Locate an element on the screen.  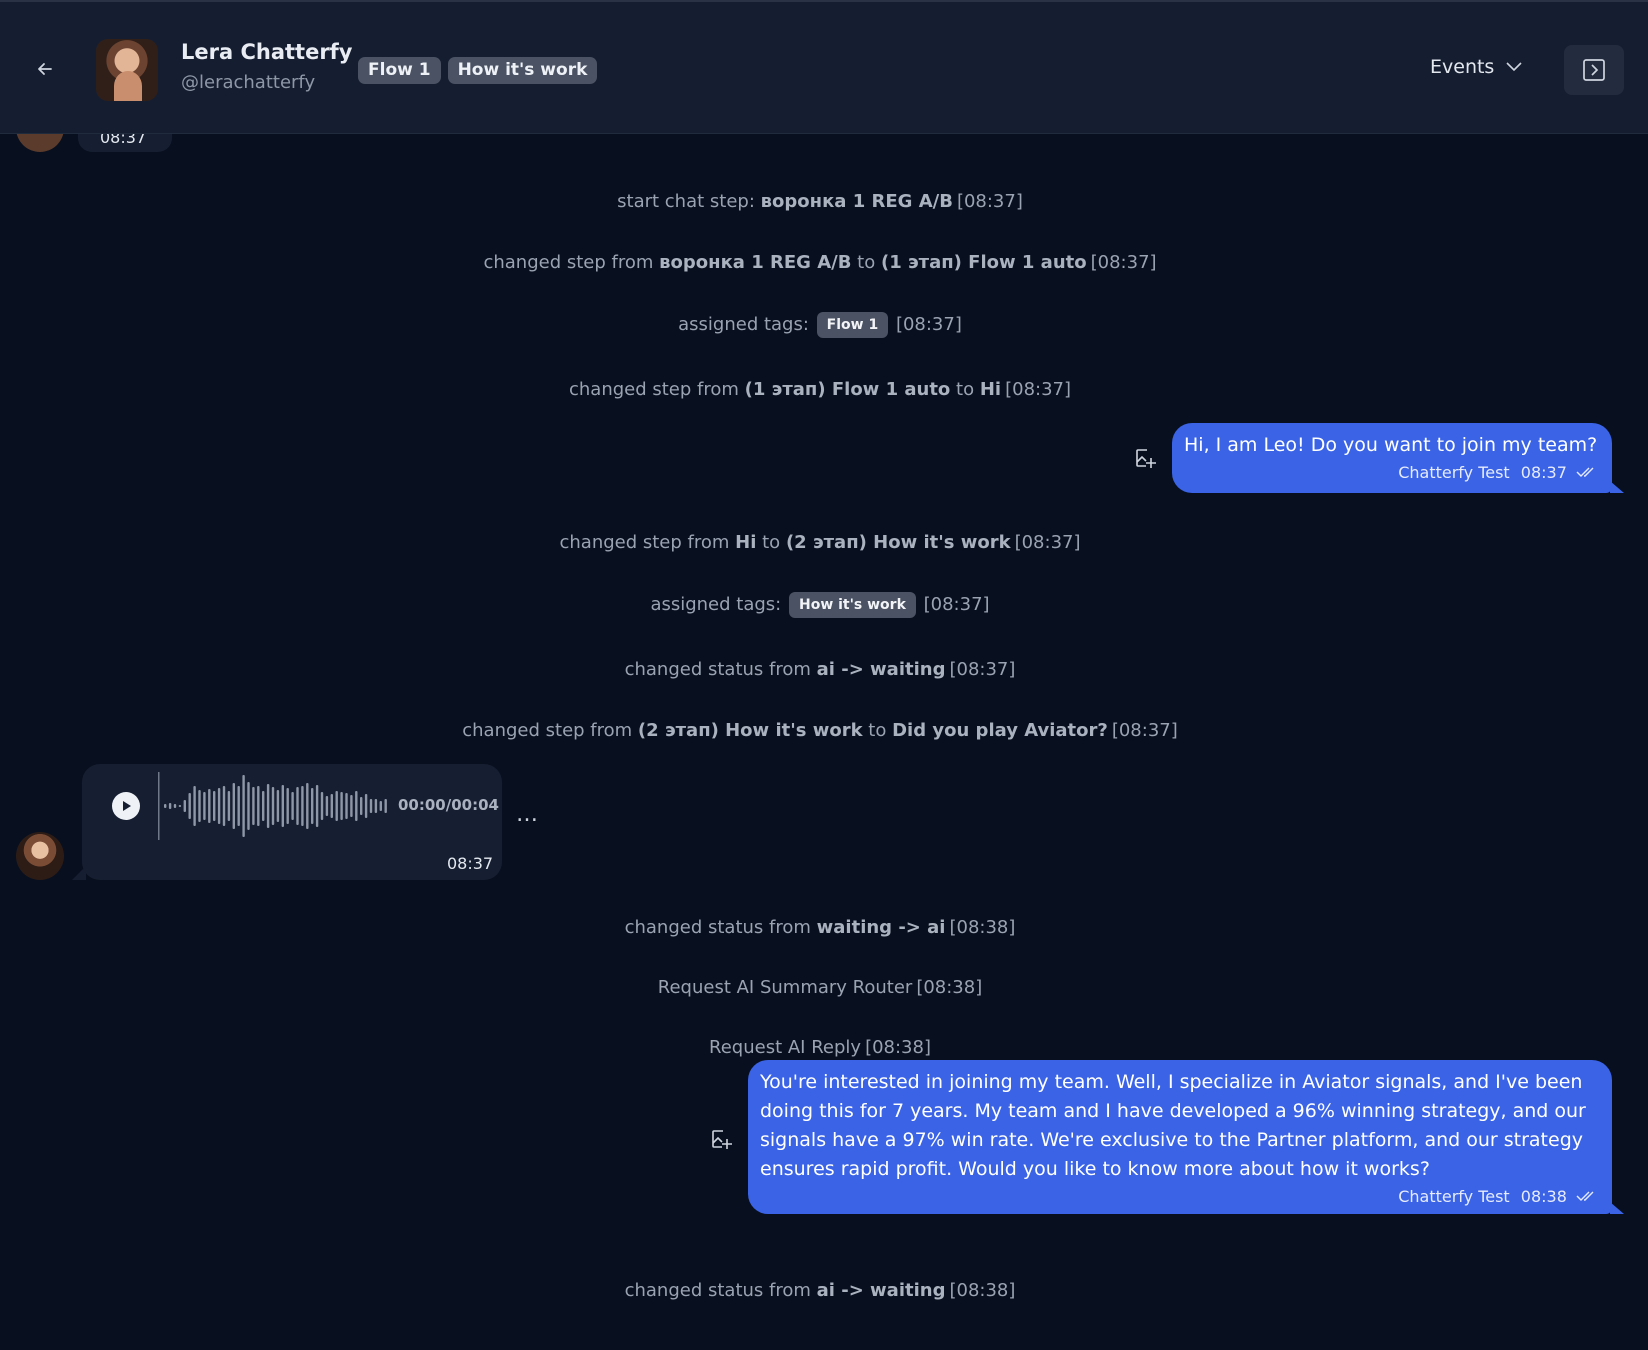
header-tags: Flow 1 How it's work is located at coordinates (478, 70).